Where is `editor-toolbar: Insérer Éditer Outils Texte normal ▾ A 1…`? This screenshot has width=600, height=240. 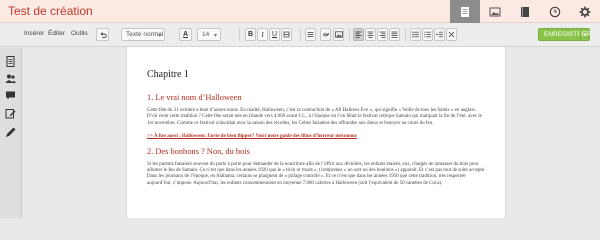
editor-toolbar: Insérer Éditer Outils Texte normal ▾ A 1… is located at coordinates (300, 35).